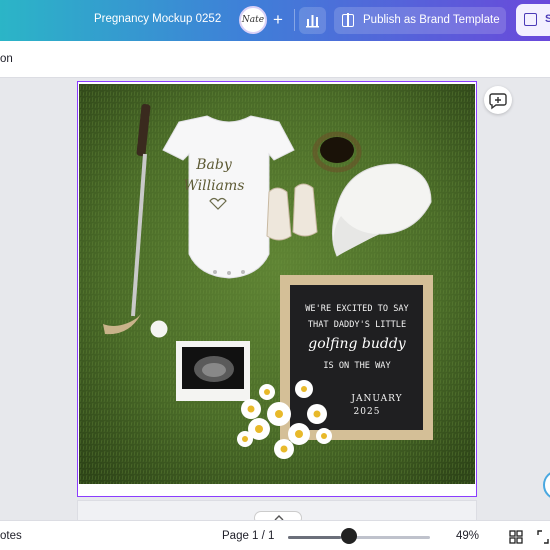 Image resolution: width=550 pixels, height=550 pixels. I want to click on add-comment-button, so click(498, 100).